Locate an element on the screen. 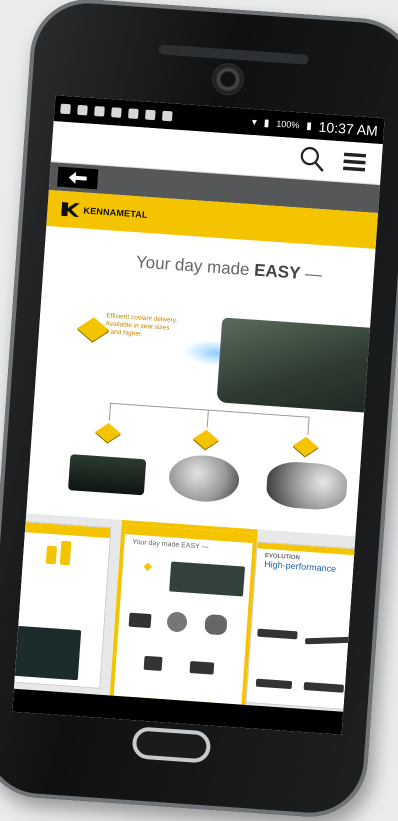 This screenshot has height=821, width=398. headline-bold: EASY is located at coordinates (277, 271).